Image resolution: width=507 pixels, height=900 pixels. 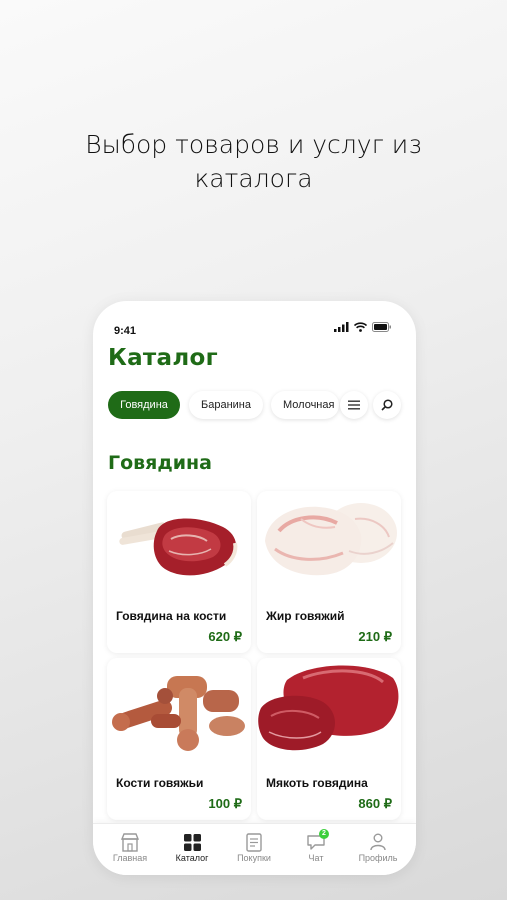 I want to click on battery-icon, so click(x=381, y=327).